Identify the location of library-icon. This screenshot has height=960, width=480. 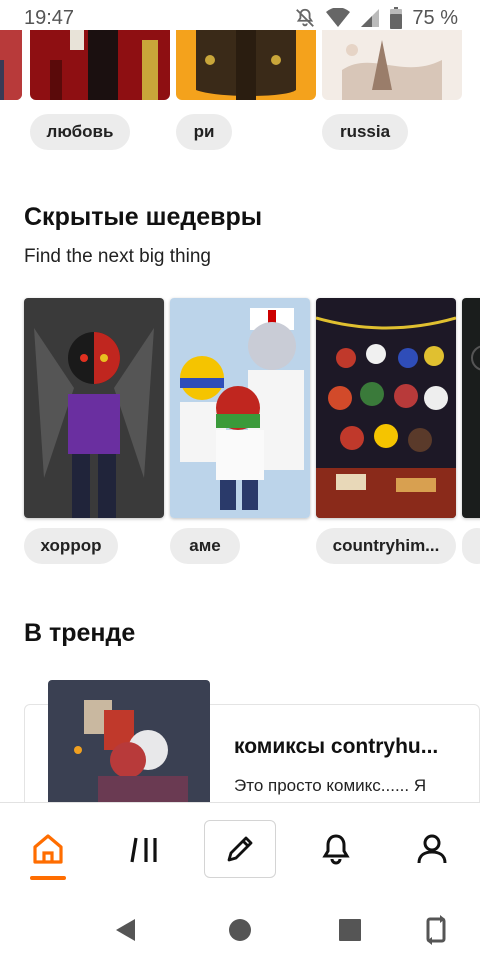
(143, 850).